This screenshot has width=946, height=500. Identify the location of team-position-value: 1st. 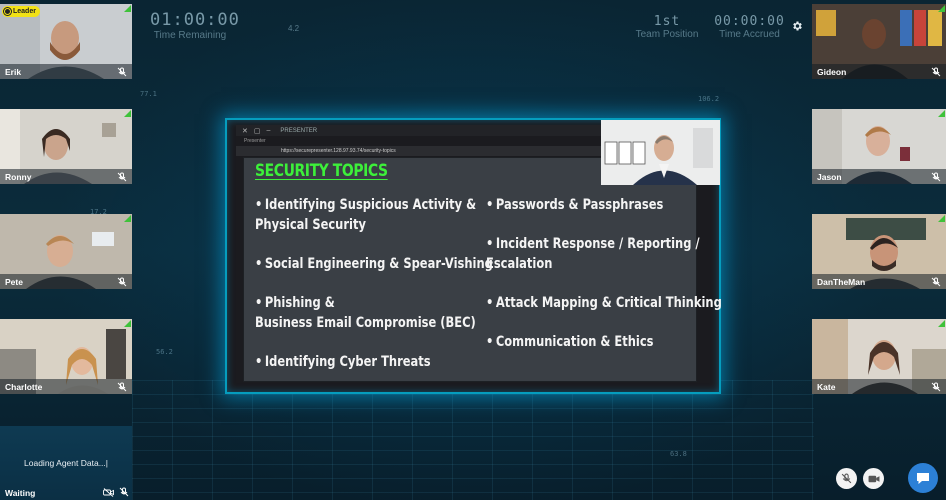
(667, 21).